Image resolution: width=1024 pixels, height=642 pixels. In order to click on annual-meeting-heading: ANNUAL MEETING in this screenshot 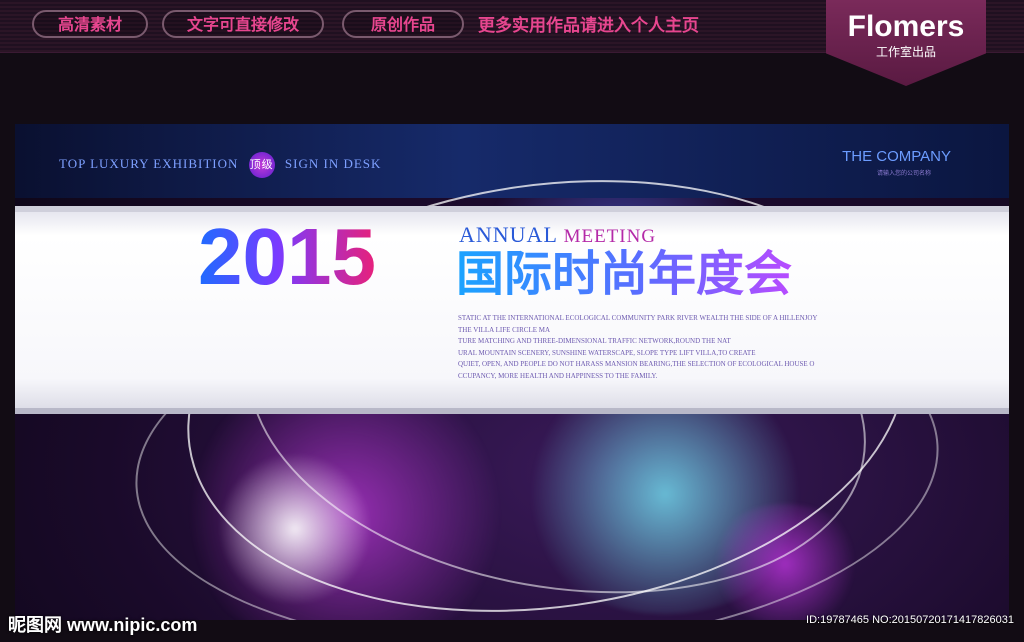, I will do `click(557, 235)`.